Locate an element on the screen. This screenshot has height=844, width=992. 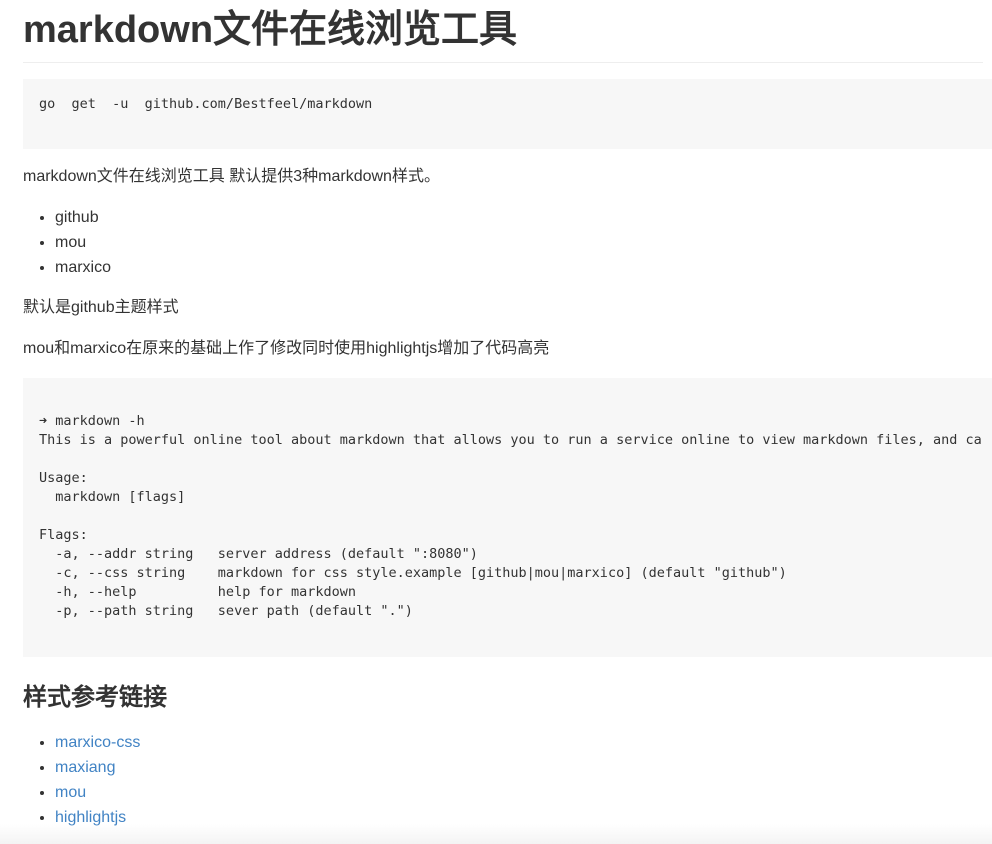
style-list-item-marxico: marxico is located at coordinates (523, 267).